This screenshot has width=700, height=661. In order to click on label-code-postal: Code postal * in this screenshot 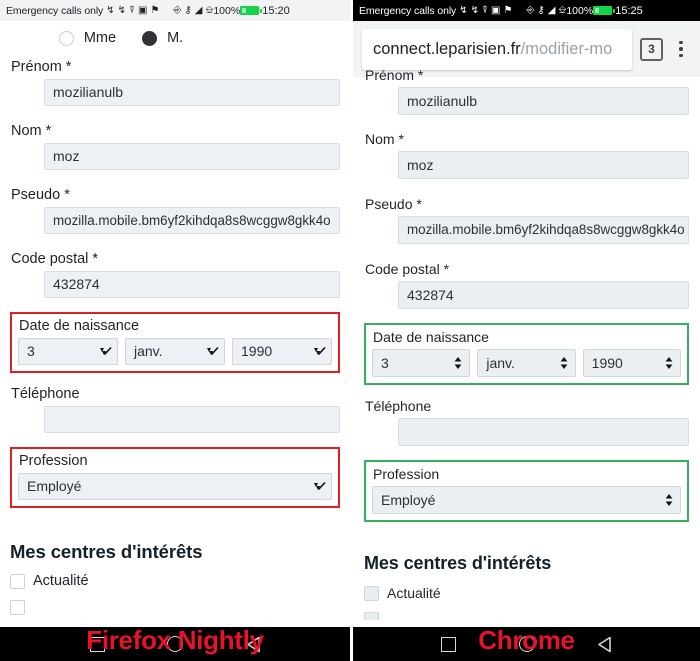, I will do `click(55, 259)`.